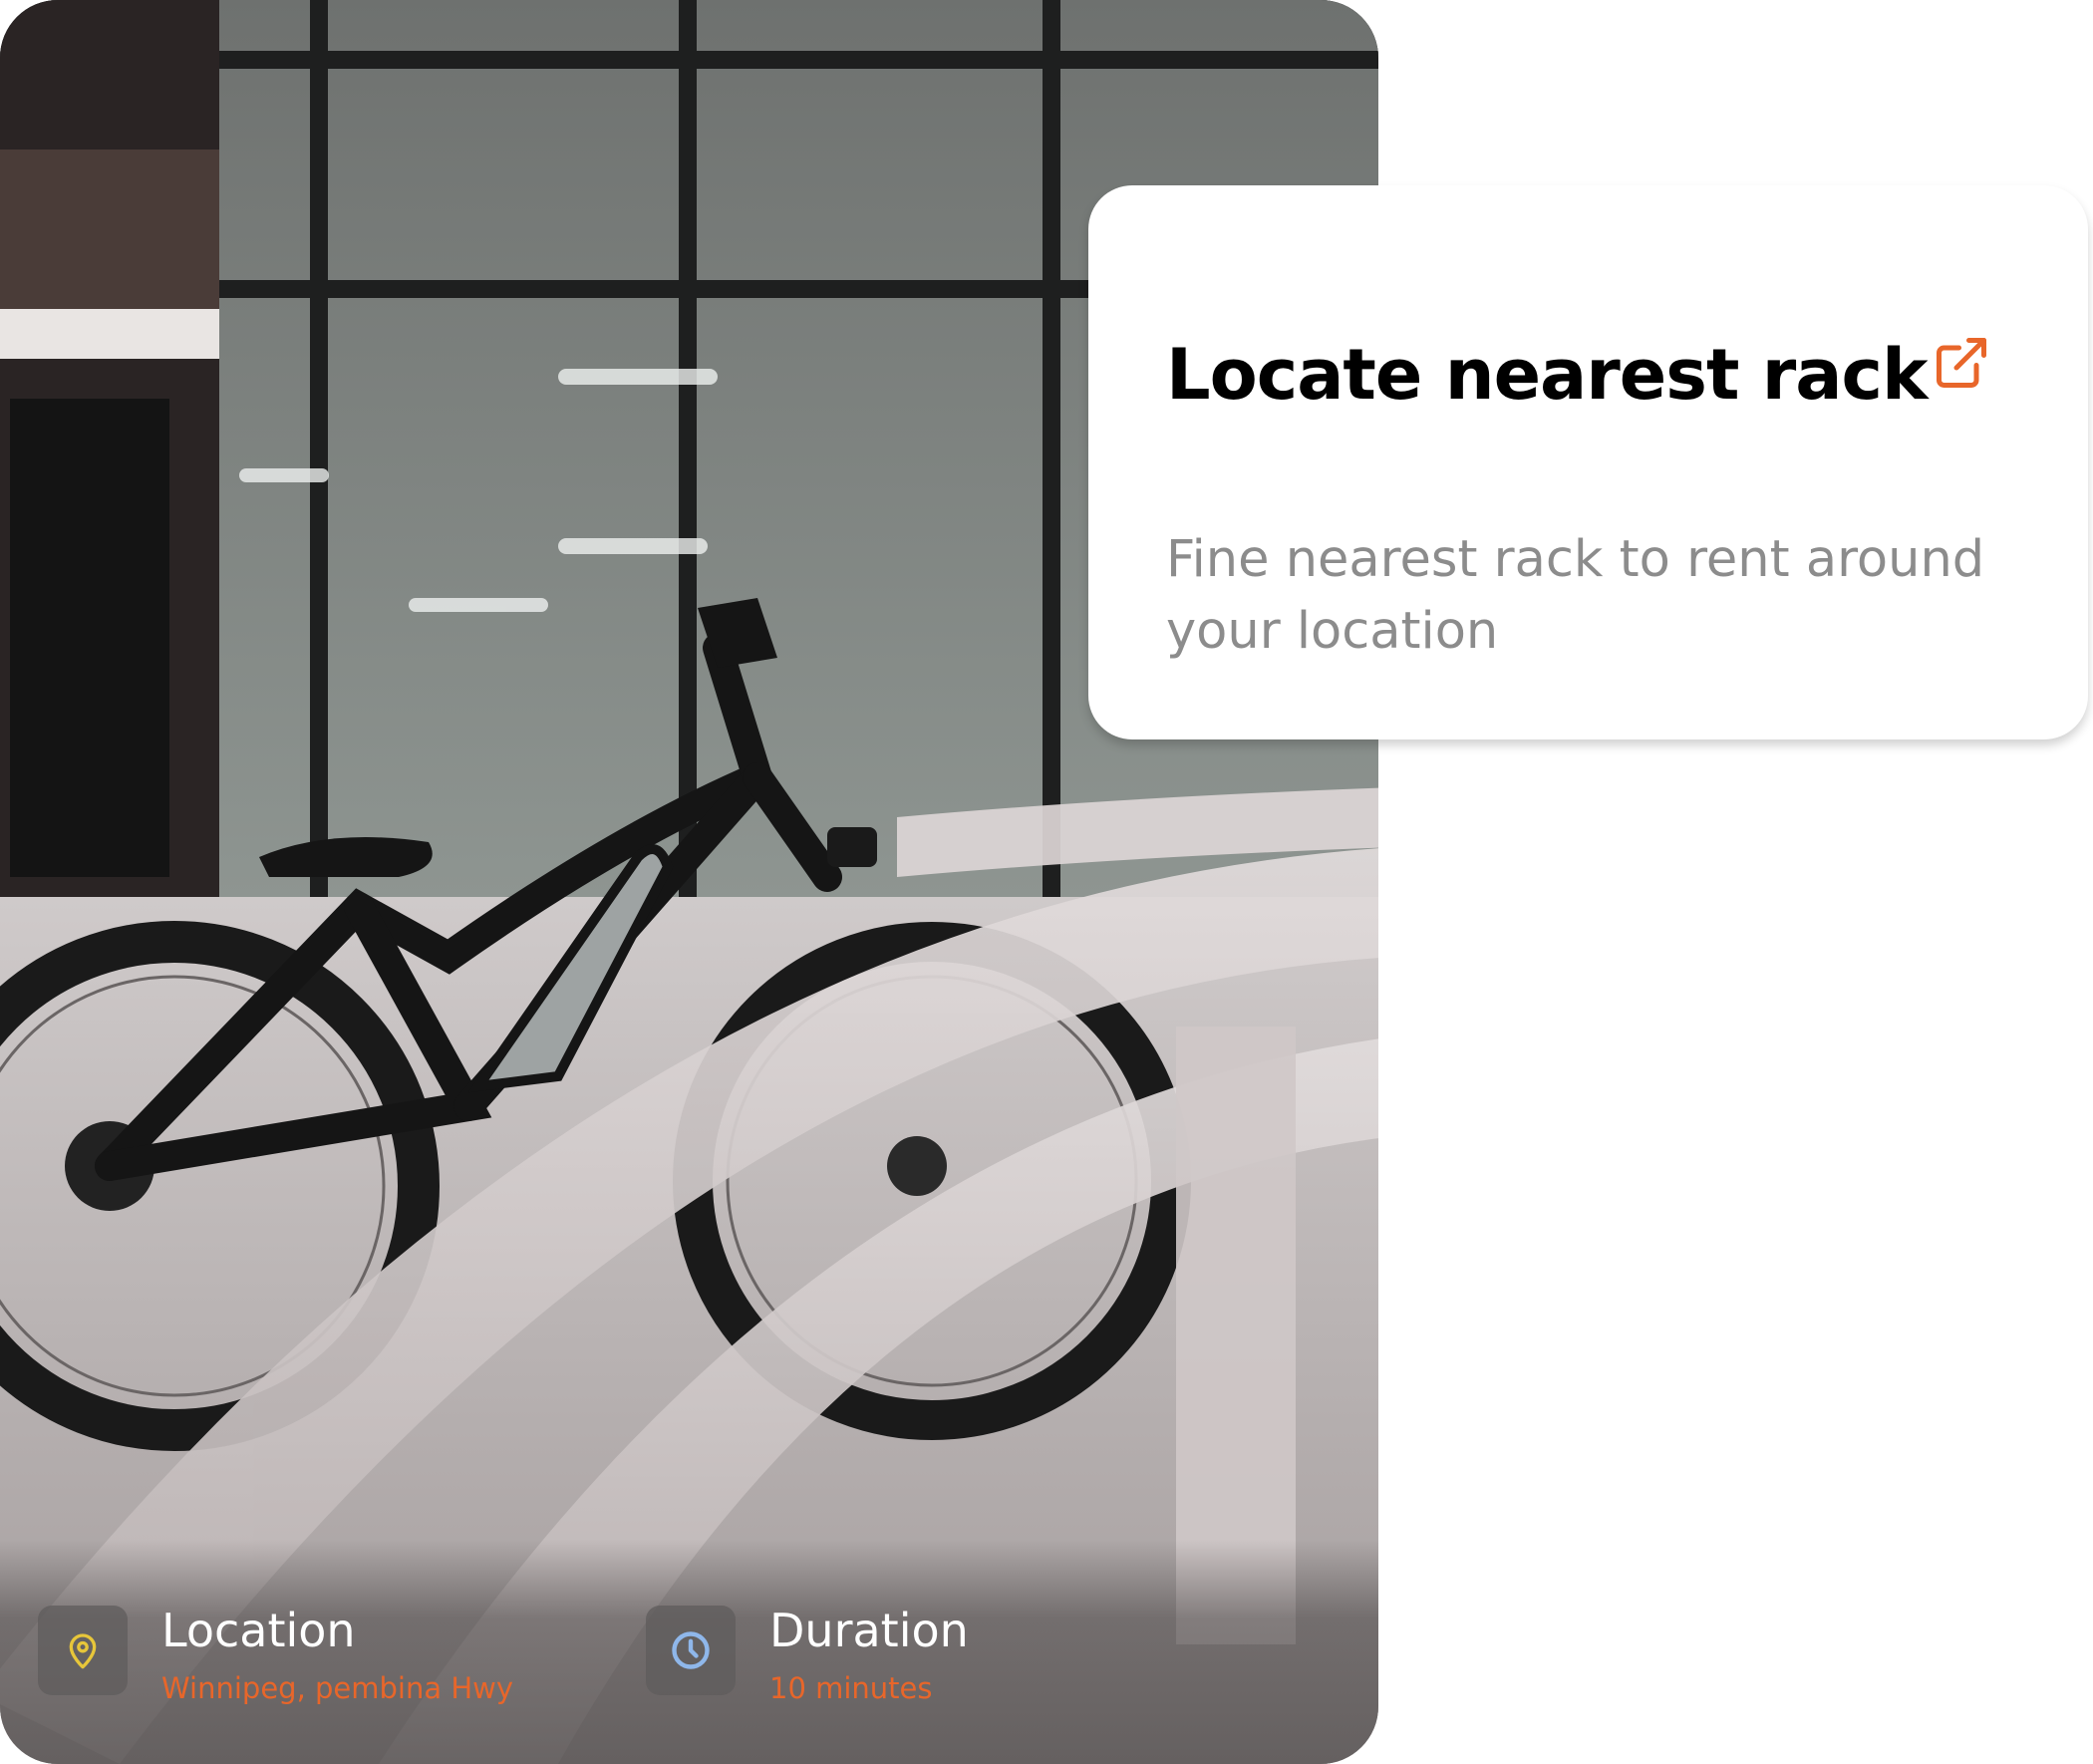 The height and width of the screenshot is (1764, 2093). Describe the element at coordinates (1962, 363) in the screenshot. I see `external-link-icon` at that location.